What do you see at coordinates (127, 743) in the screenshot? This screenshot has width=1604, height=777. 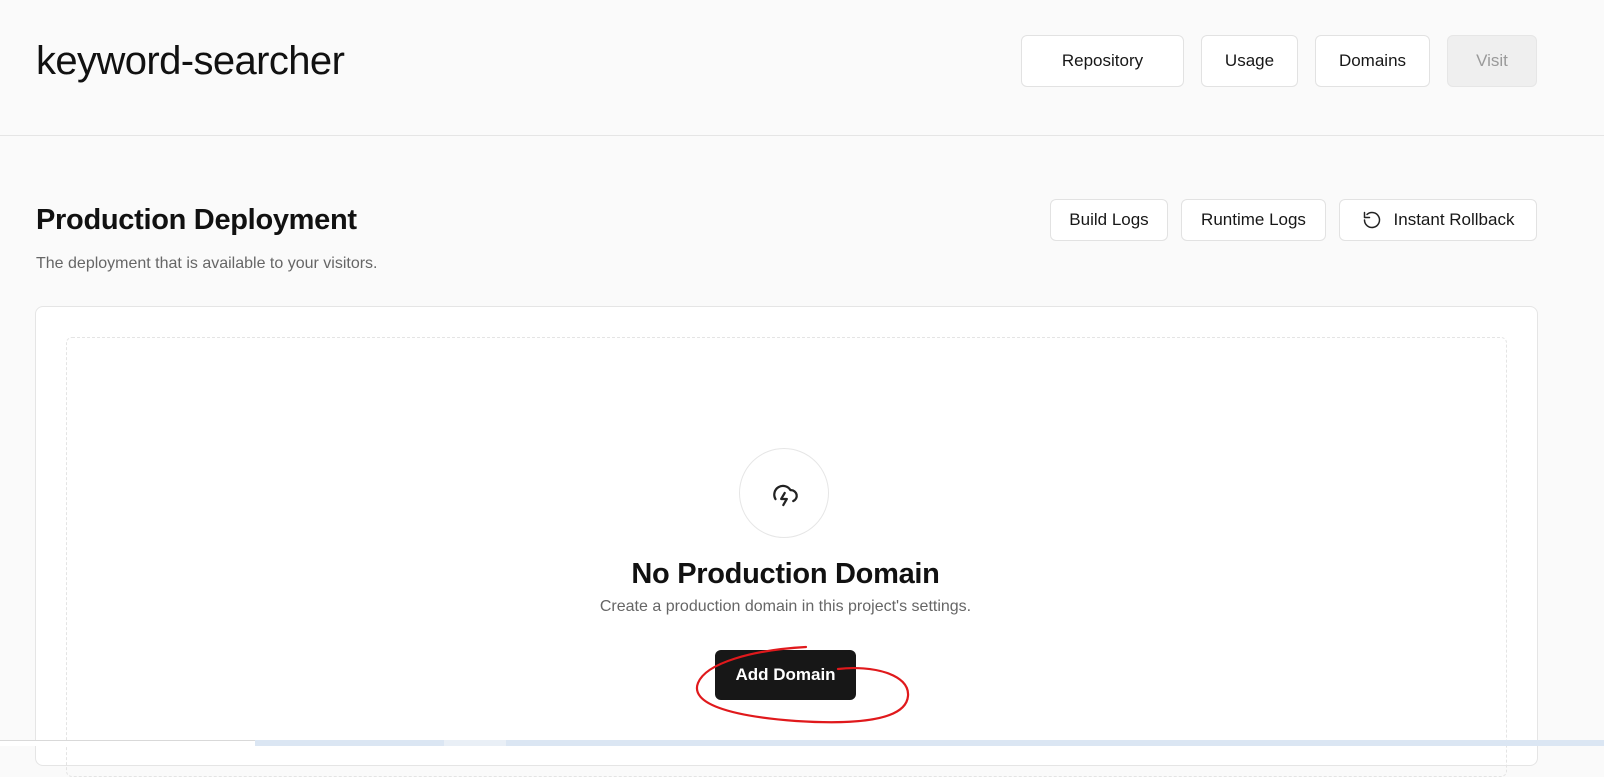 I see `taskbar-left` at bounding box center [127, 743].